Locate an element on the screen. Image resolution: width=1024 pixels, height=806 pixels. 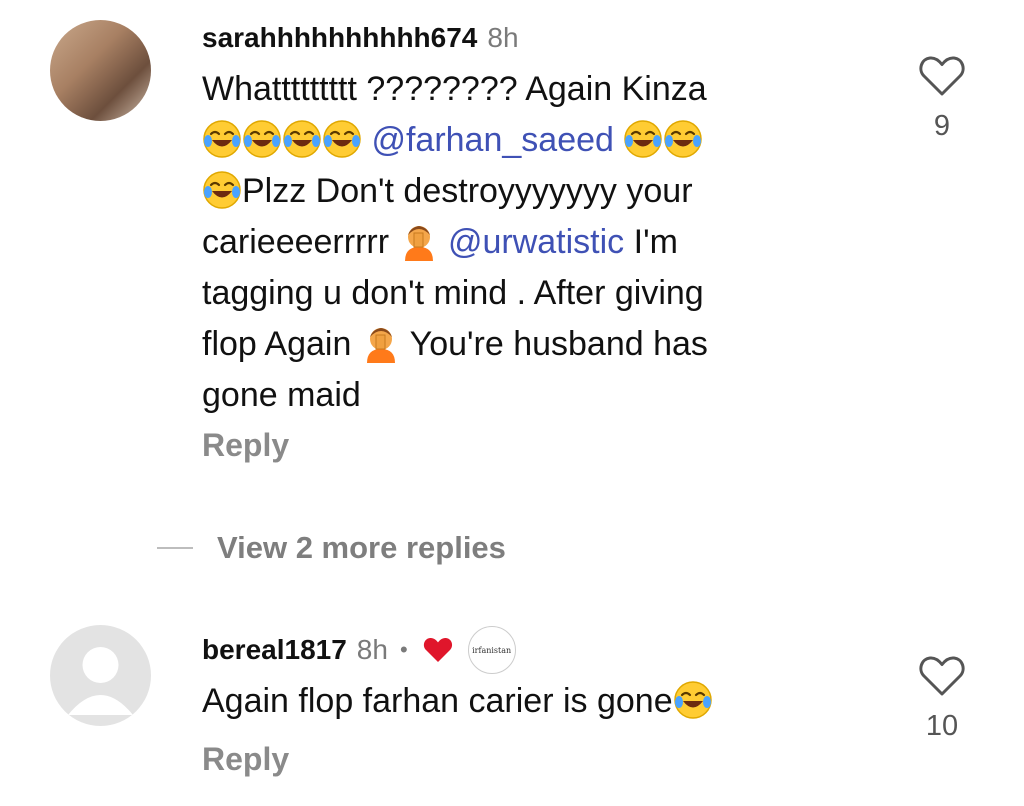
comment-text-line: Again flop farhan carier is gone is located at coordinates (437, 701).